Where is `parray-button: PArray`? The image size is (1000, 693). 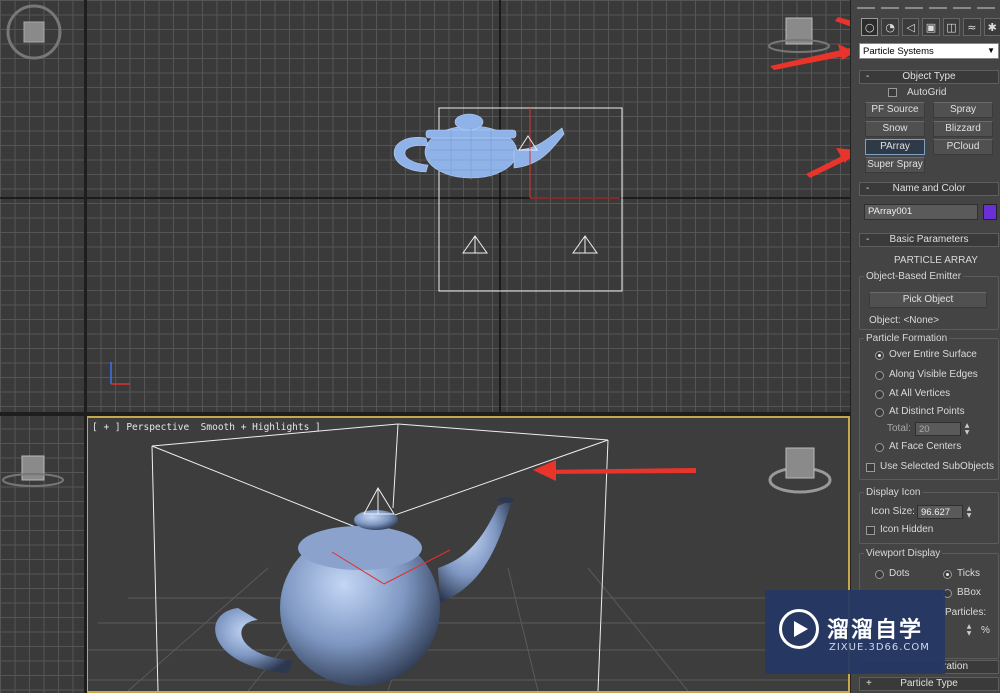
parray-button: PArray is located at coordinates (895, 147).